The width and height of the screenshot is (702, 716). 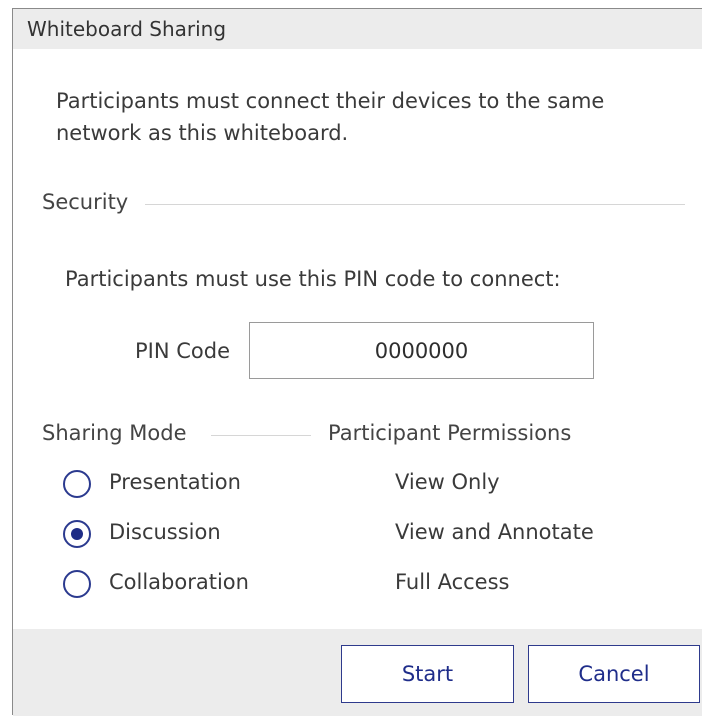 I want to click on dialog-footer: Start Cancel, so click(x=357, y=672).